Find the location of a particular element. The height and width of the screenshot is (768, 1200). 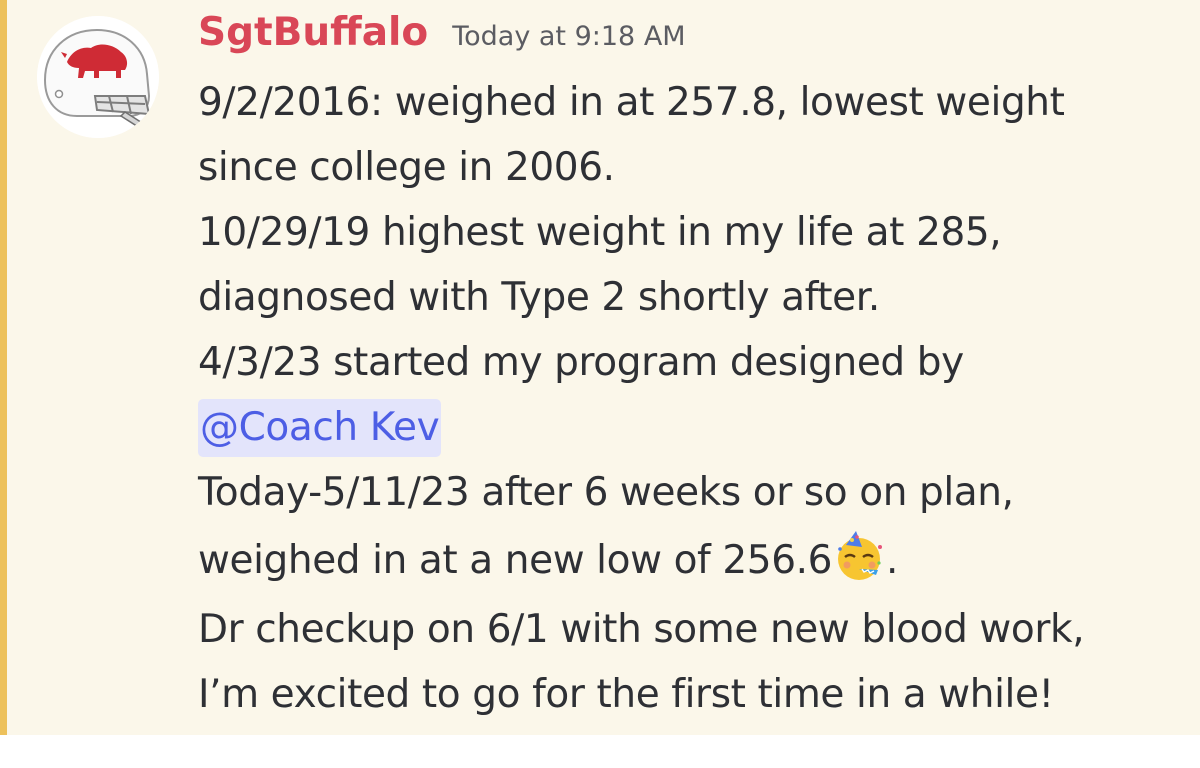

message-line: diagnosed with Type 2 shortly after. is located at coordinates (539, 297).